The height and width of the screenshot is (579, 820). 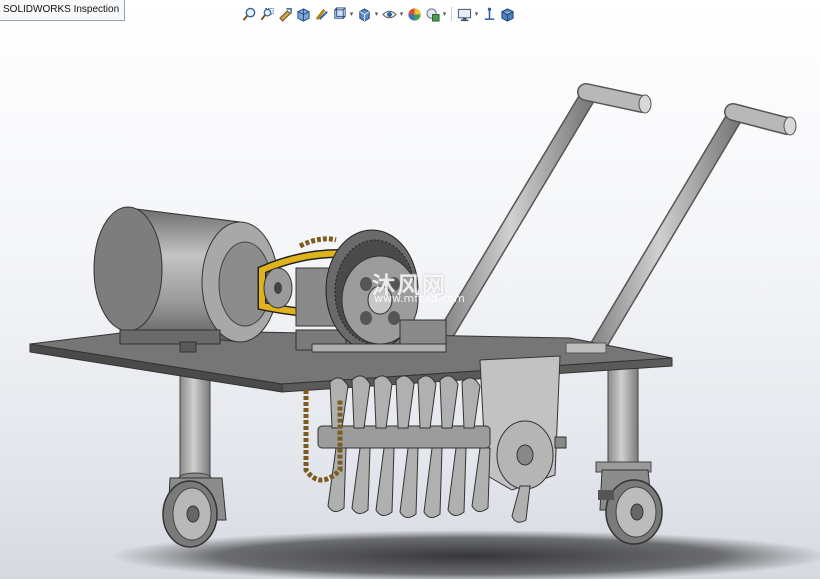 What do you see at coordinates (476, 14) in the screenshot?
I see `view-settings-dropdown-icon: ▾` at bounding box center [476, 14].